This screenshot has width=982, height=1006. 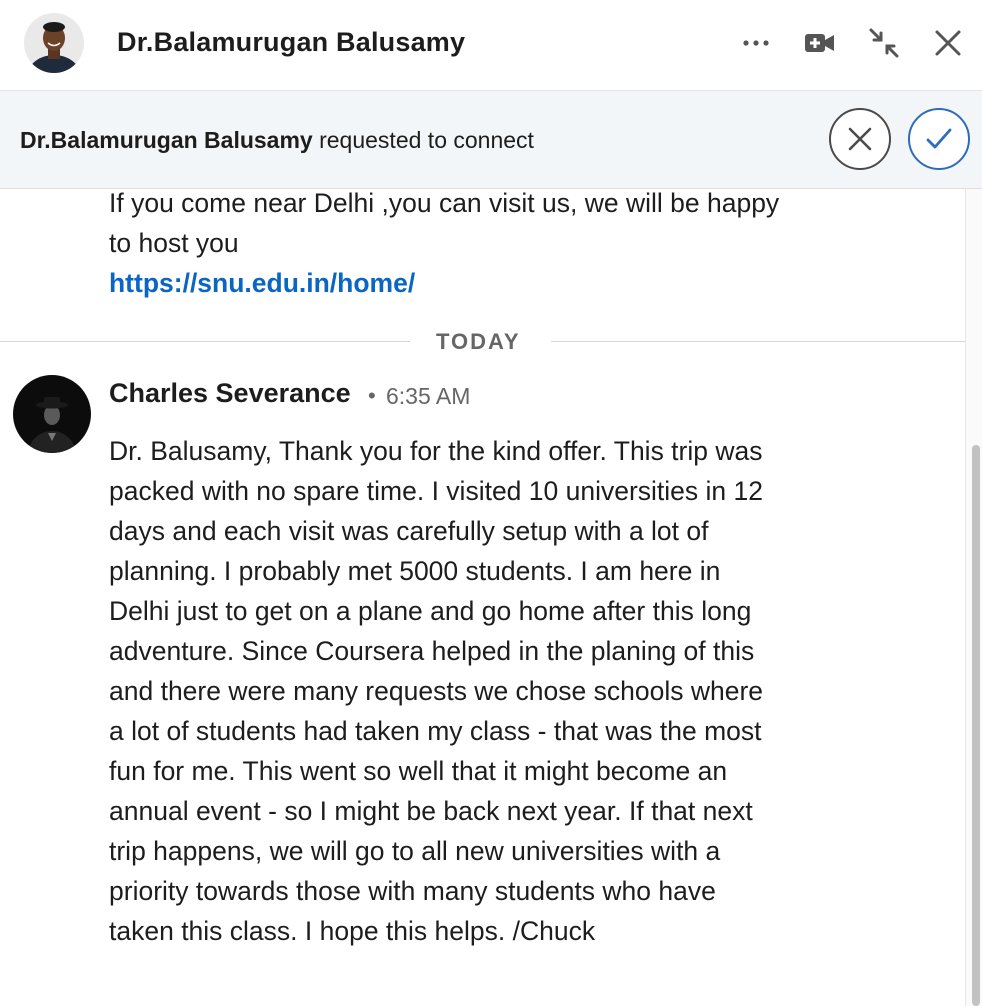 I want to click on requester-name: Dr.Balamurugan Balusamy, so click(x=166, y=140).